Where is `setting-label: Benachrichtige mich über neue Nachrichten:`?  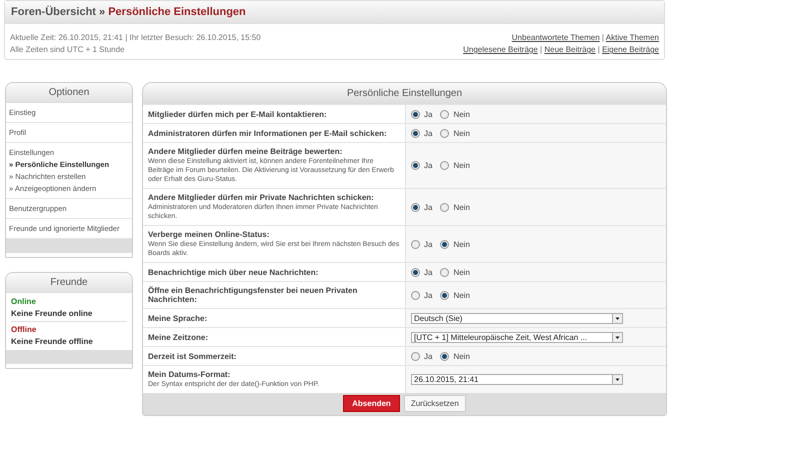 setting-label: Benachrichtige mich über neue Nachrichten: is located at coordinates (234, 272).